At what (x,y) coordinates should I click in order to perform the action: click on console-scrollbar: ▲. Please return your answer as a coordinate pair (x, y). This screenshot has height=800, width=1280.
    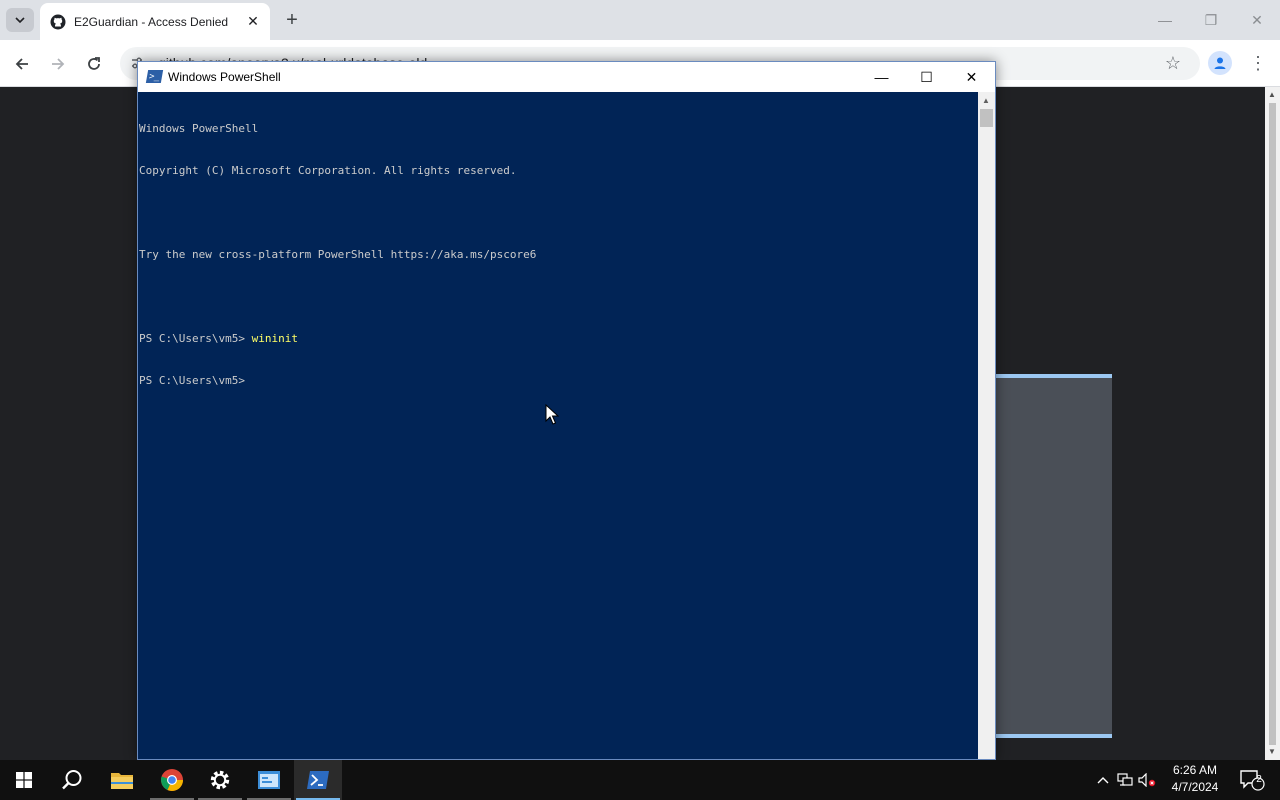
    Looking at the image, I should click on (986, 425).